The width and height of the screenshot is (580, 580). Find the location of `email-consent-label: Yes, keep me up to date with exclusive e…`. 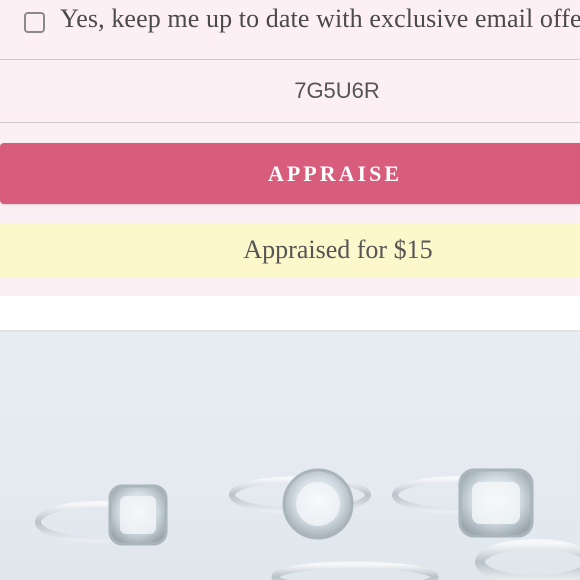

email-consent-label: Yes, keep me up to date with exclusive e… is located at coordinates (320, 19).